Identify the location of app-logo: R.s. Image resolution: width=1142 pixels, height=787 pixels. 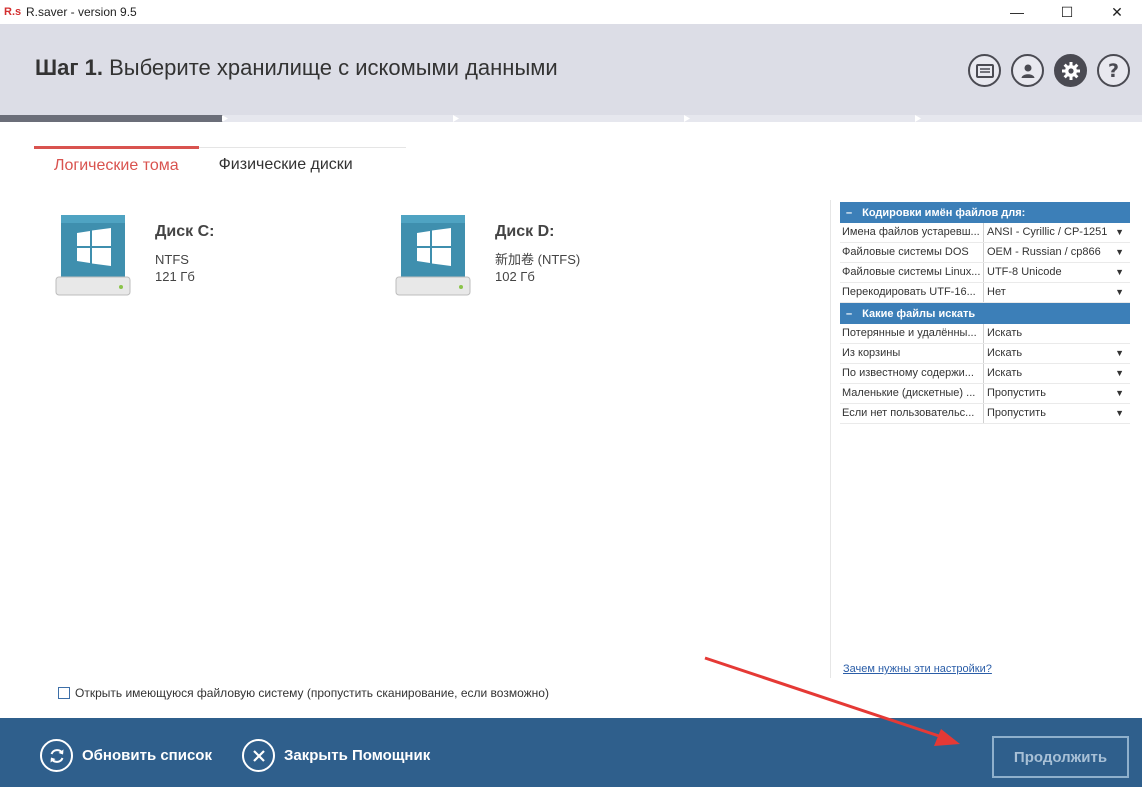
(13, 12).